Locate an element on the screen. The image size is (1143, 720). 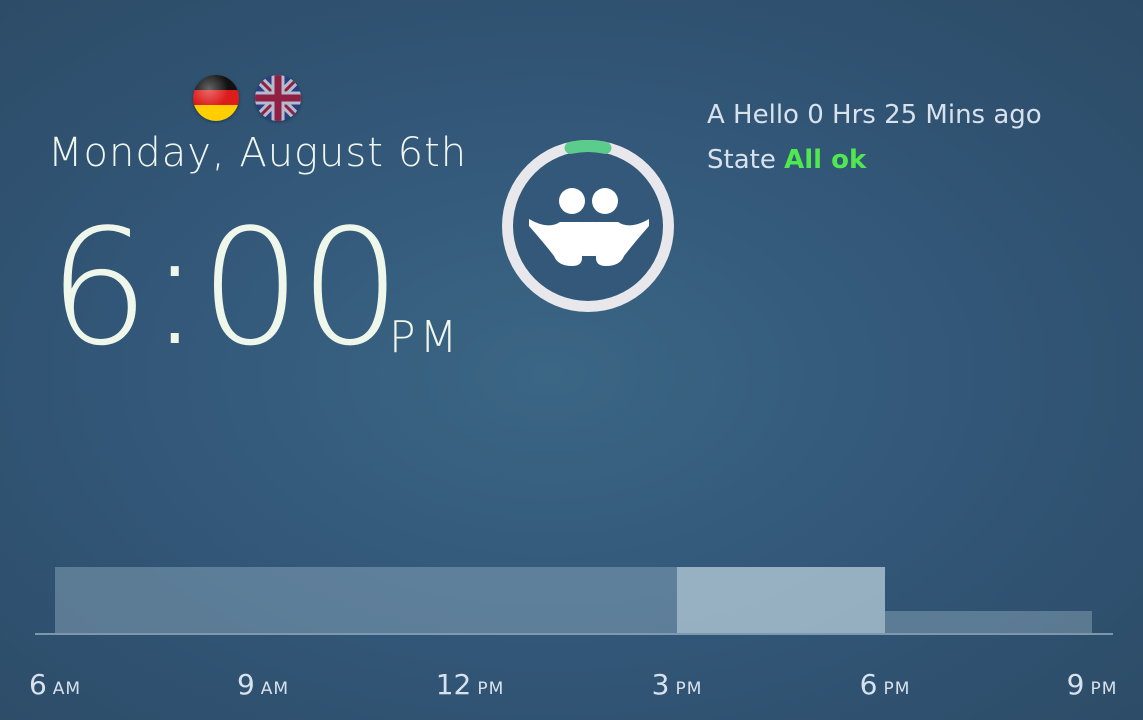
tick-hour: 12 is located at coordinates (453, 684).